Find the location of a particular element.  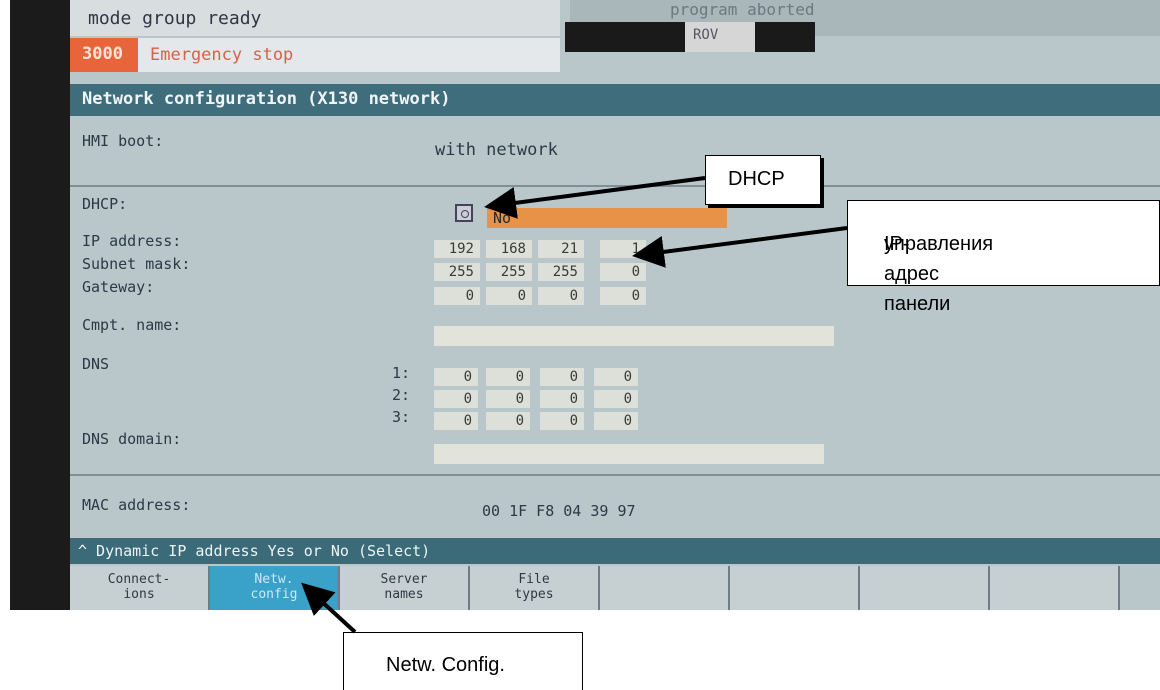

softkey-label: config is located at coordinates (274, 594).